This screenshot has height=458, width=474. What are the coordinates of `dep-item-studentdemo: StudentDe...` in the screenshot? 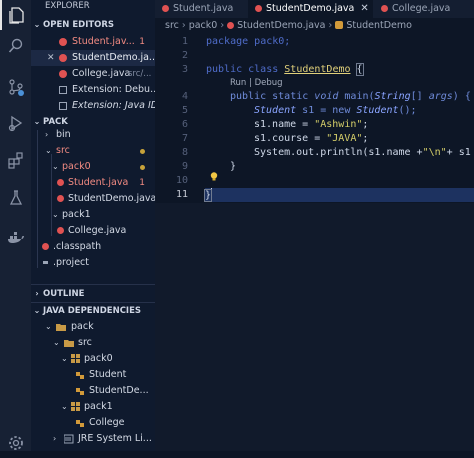 It's located at (93, 391).